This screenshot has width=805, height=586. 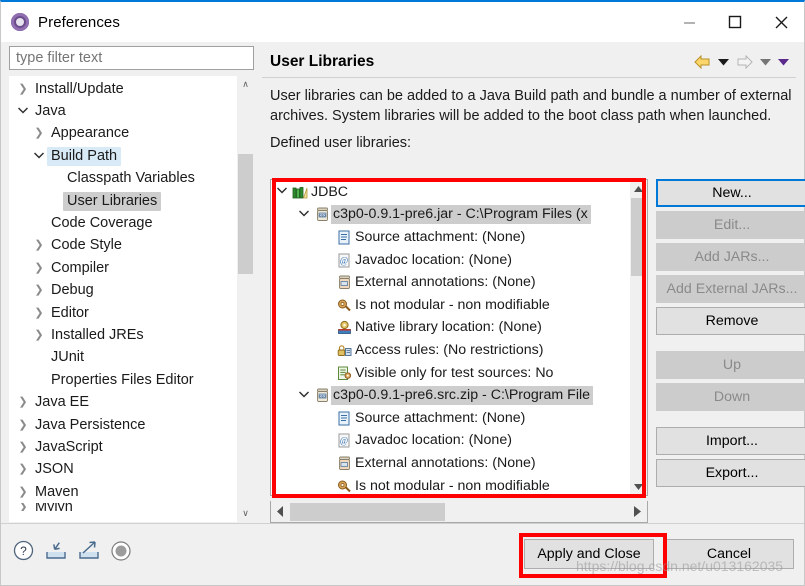 I want to click on search-input, so click(x=131, y=58).